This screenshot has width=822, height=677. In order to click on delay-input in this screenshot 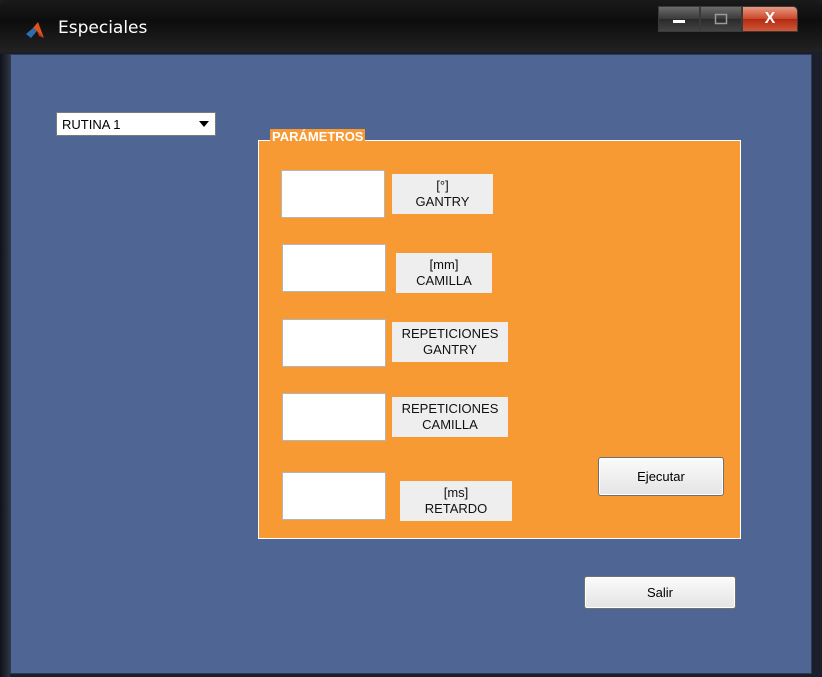, I will do `click(334, 496)`.